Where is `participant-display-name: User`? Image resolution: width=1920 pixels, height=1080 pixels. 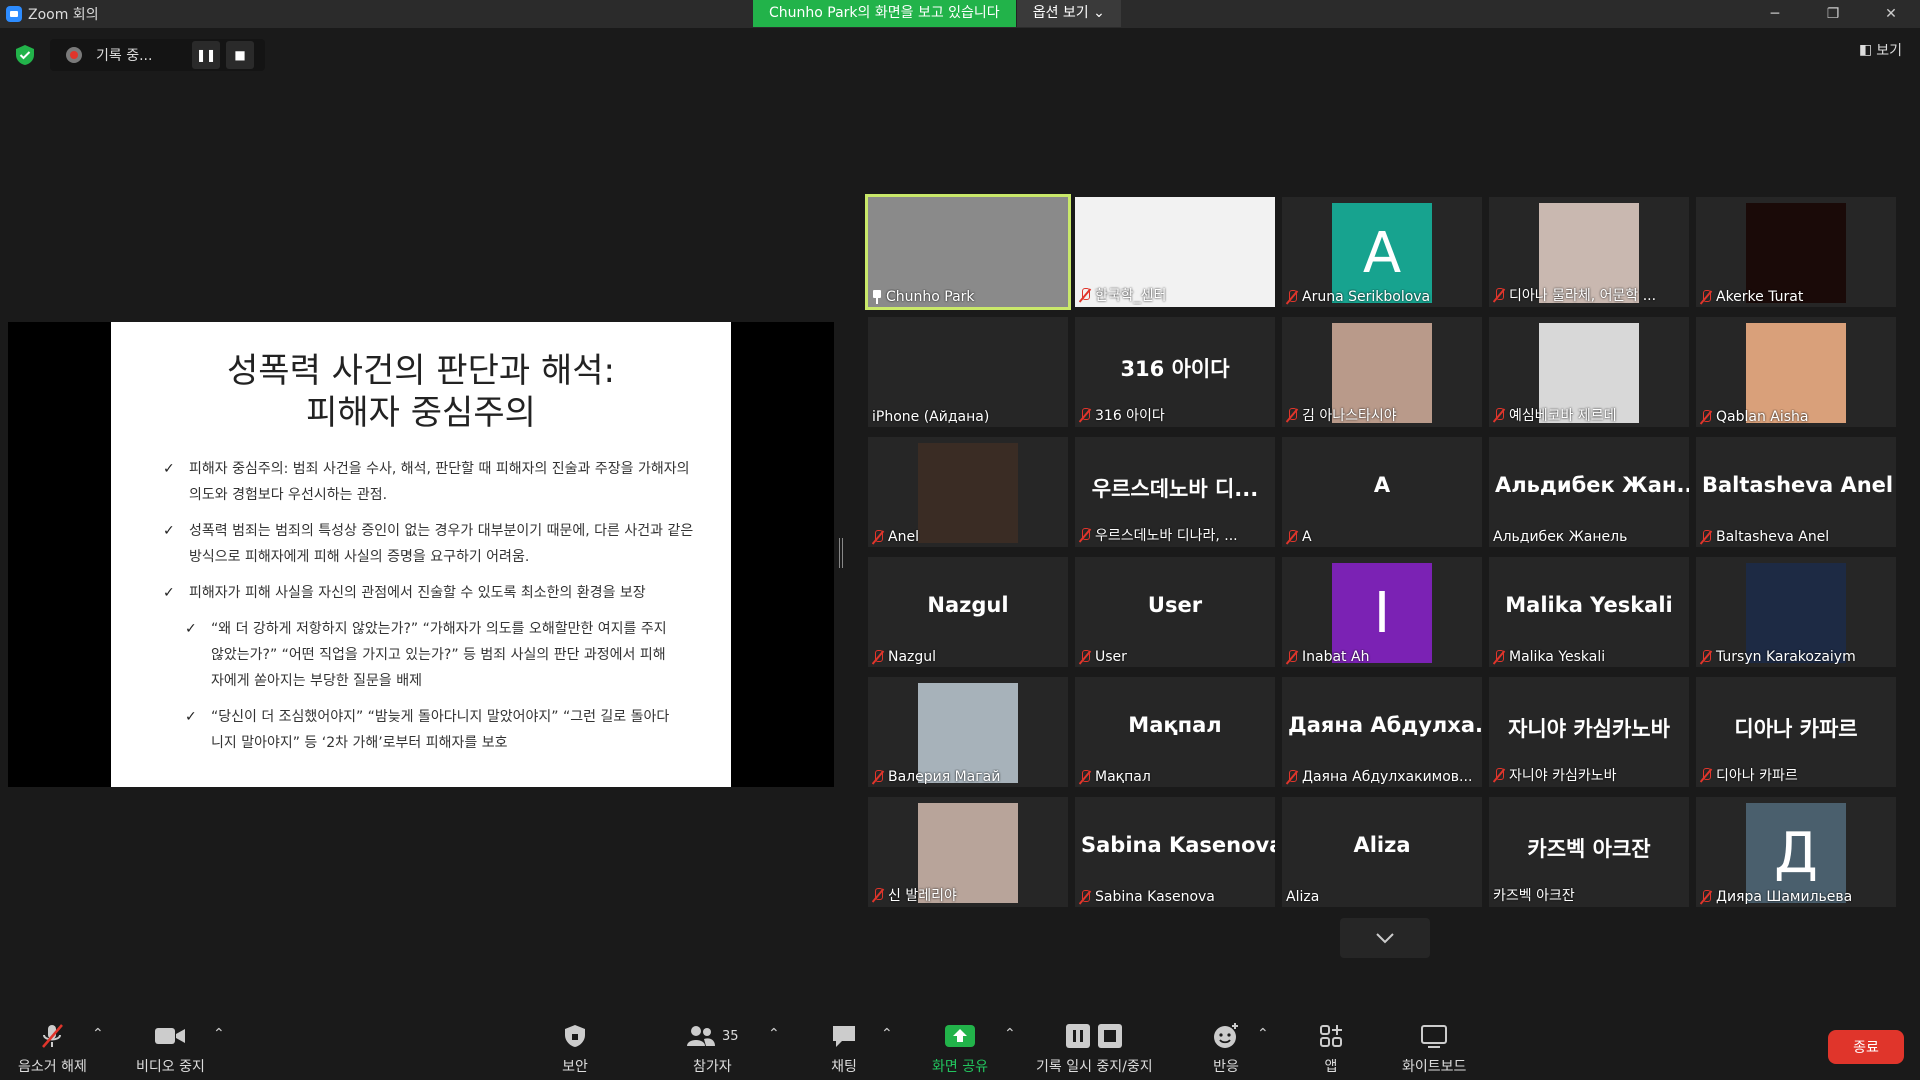 participant-display-name: User is located at coordinates (1175, 605).